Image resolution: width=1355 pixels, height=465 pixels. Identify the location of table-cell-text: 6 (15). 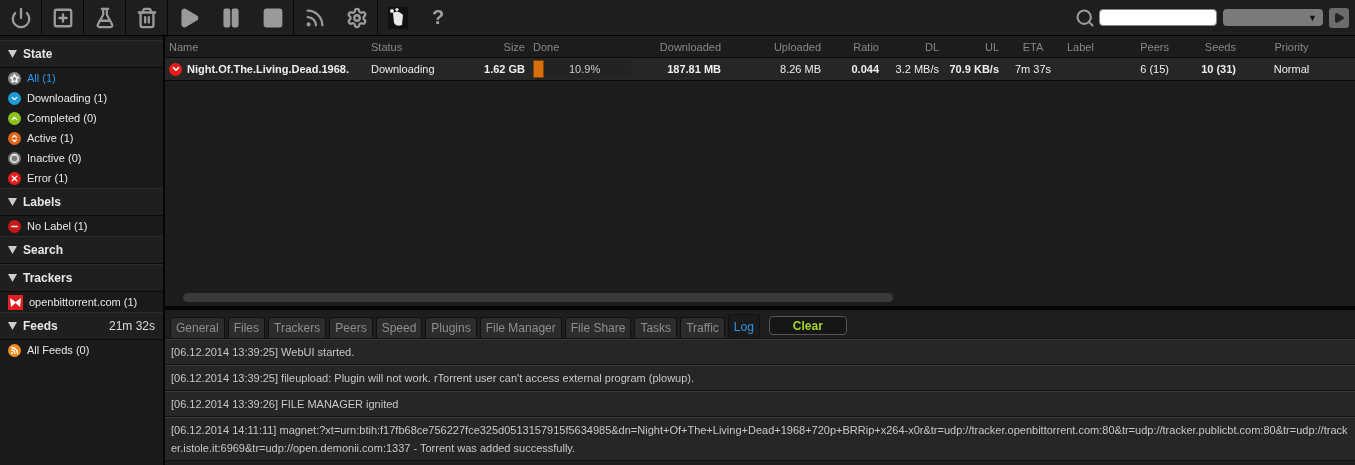
(1154, 69).